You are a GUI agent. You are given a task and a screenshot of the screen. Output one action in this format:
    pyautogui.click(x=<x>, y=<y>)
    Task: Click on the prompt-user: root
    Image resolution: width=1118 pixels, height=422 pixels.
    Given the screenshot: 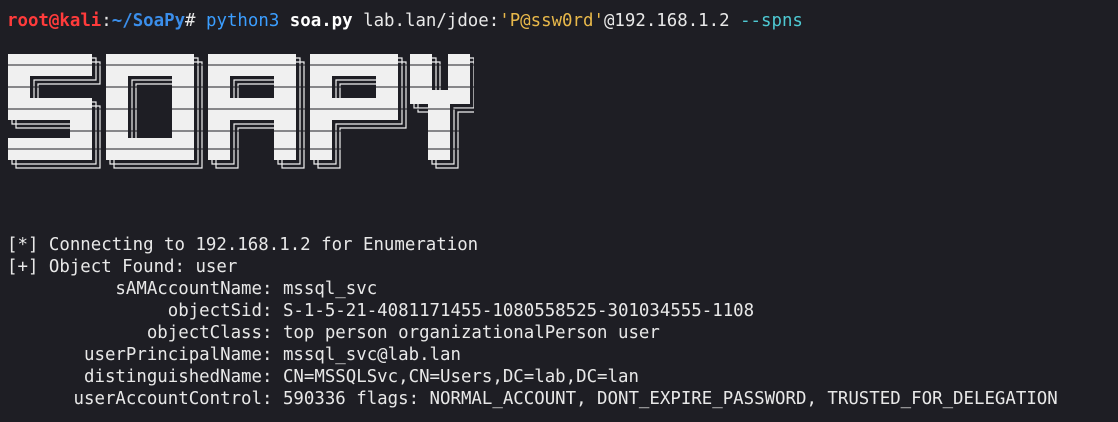 What is the action you would take?
    pyautogui.click(x=28, y=21)
    